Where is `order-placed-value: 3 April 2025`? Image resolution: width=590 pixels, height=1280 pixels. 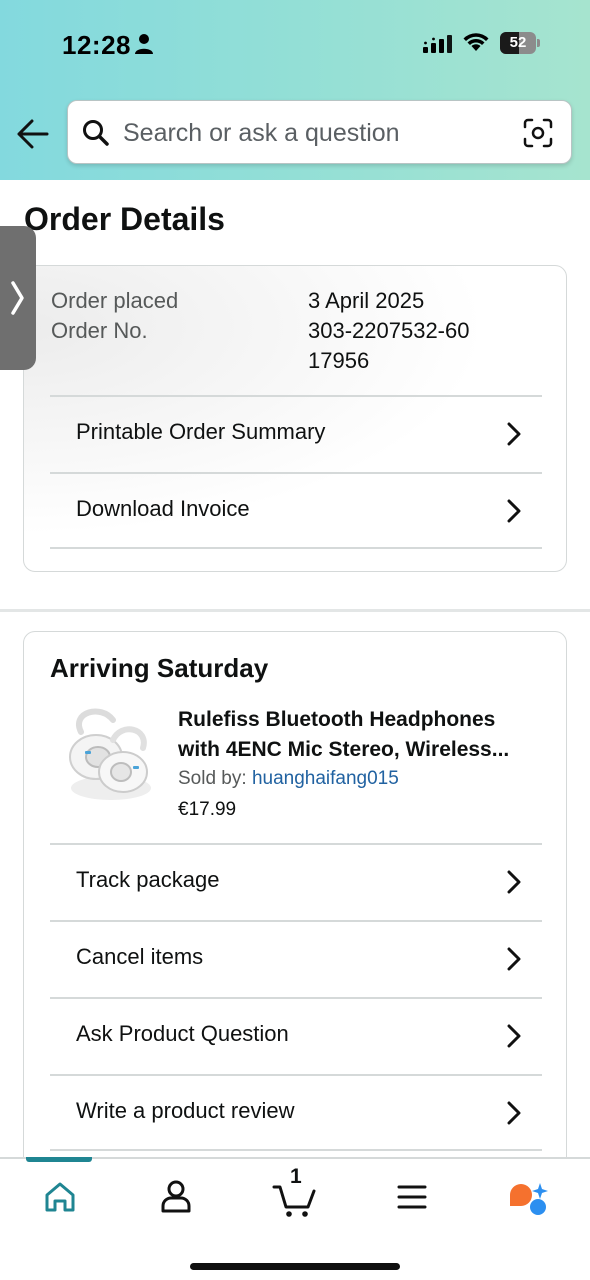
order-placed-value: 3 April 2025 is located at coordinates (366, 300).